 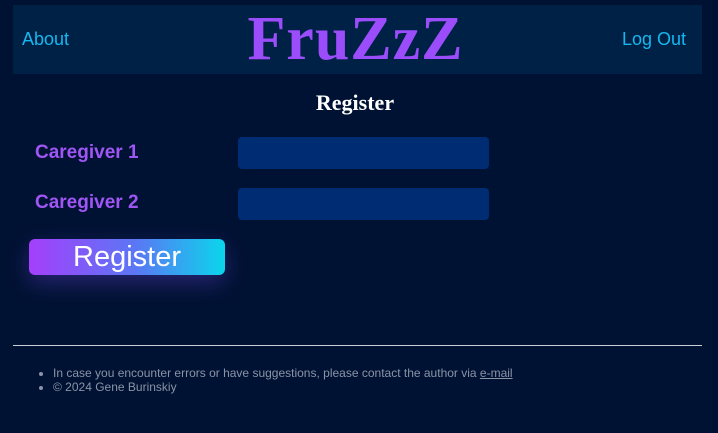 I want to click on brand-logo: FruZzZ, so click(x=355, y=39).